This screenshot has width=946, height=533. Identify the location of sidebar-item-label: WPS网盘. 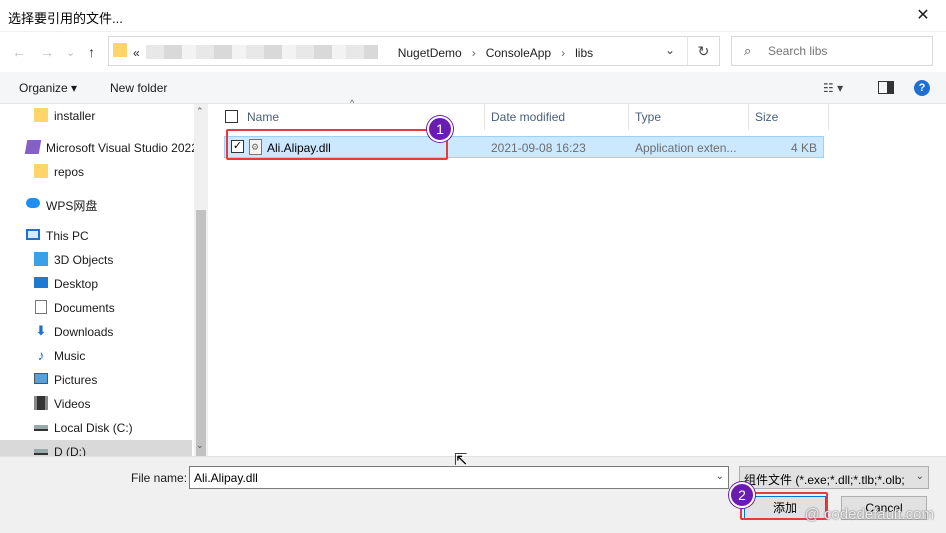
(72, 206).